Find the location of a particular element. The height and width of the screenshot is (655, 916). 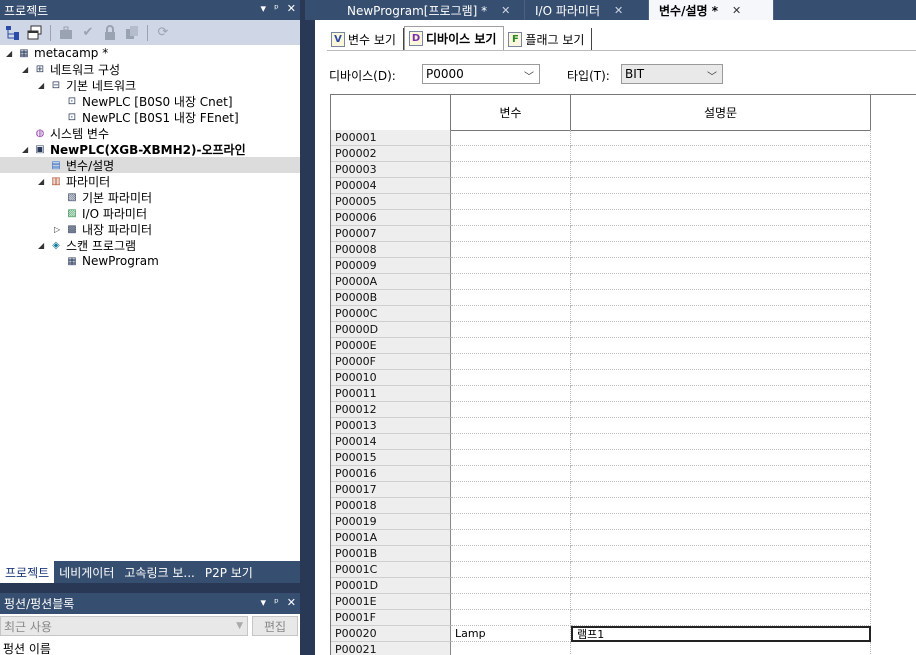

device-select: P0000 ﹀ is located at coordinates (481, 74).